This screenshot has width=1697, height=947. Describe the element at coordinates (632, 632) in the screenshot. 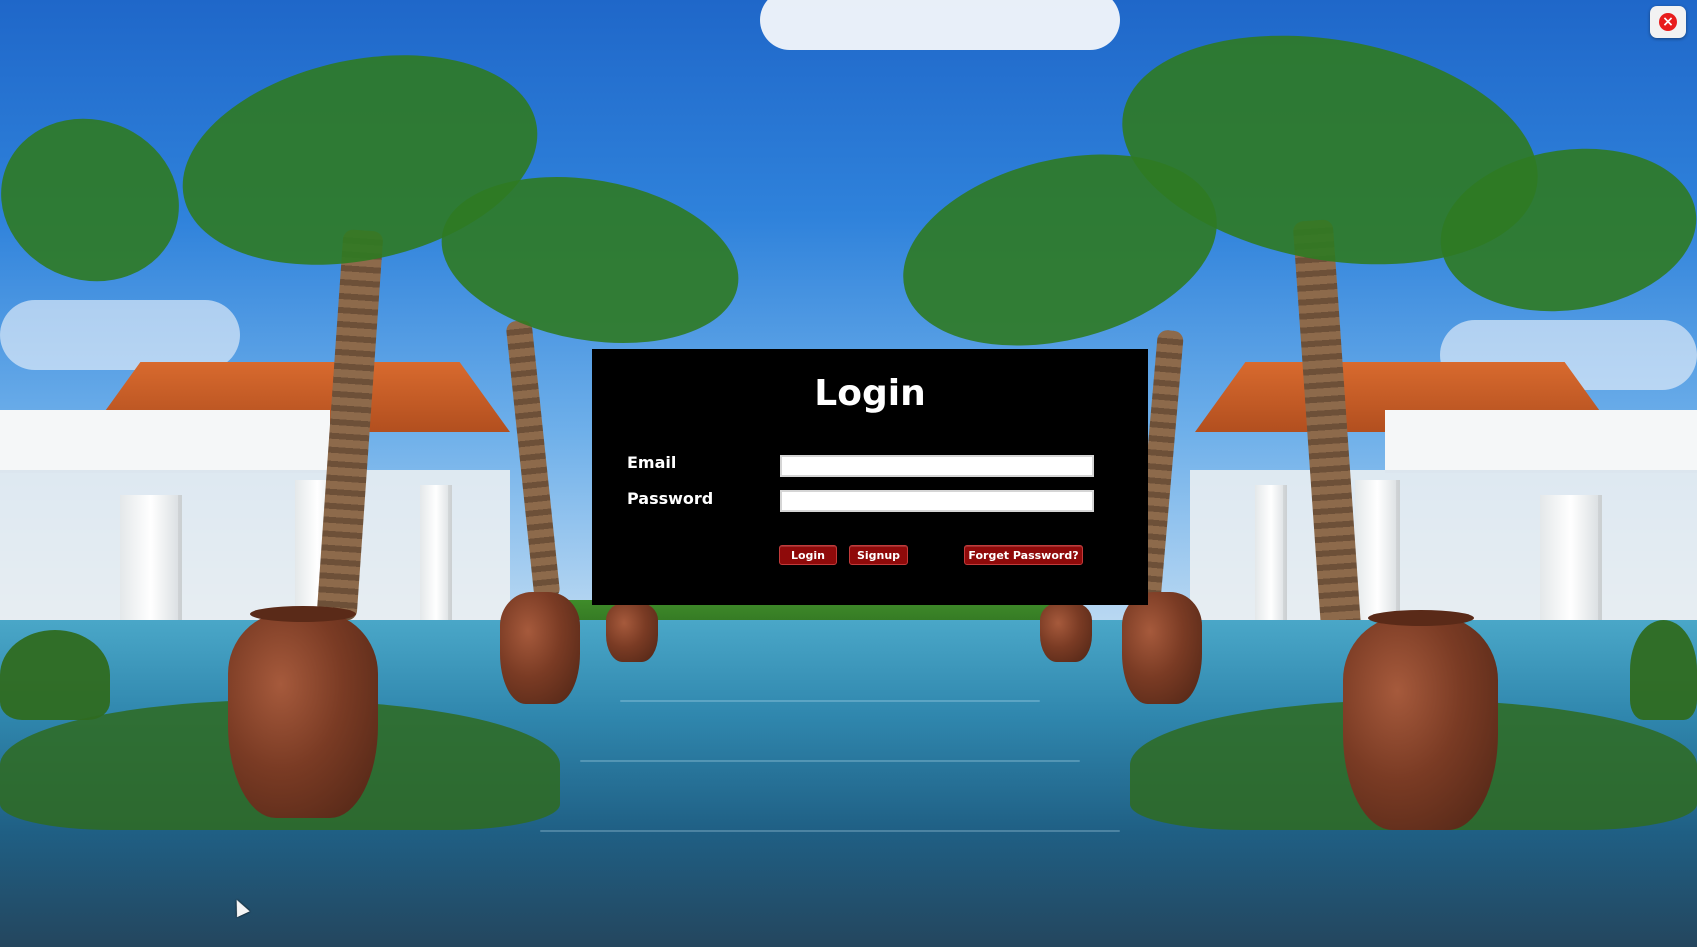

I see `urn-left-small` at that location.